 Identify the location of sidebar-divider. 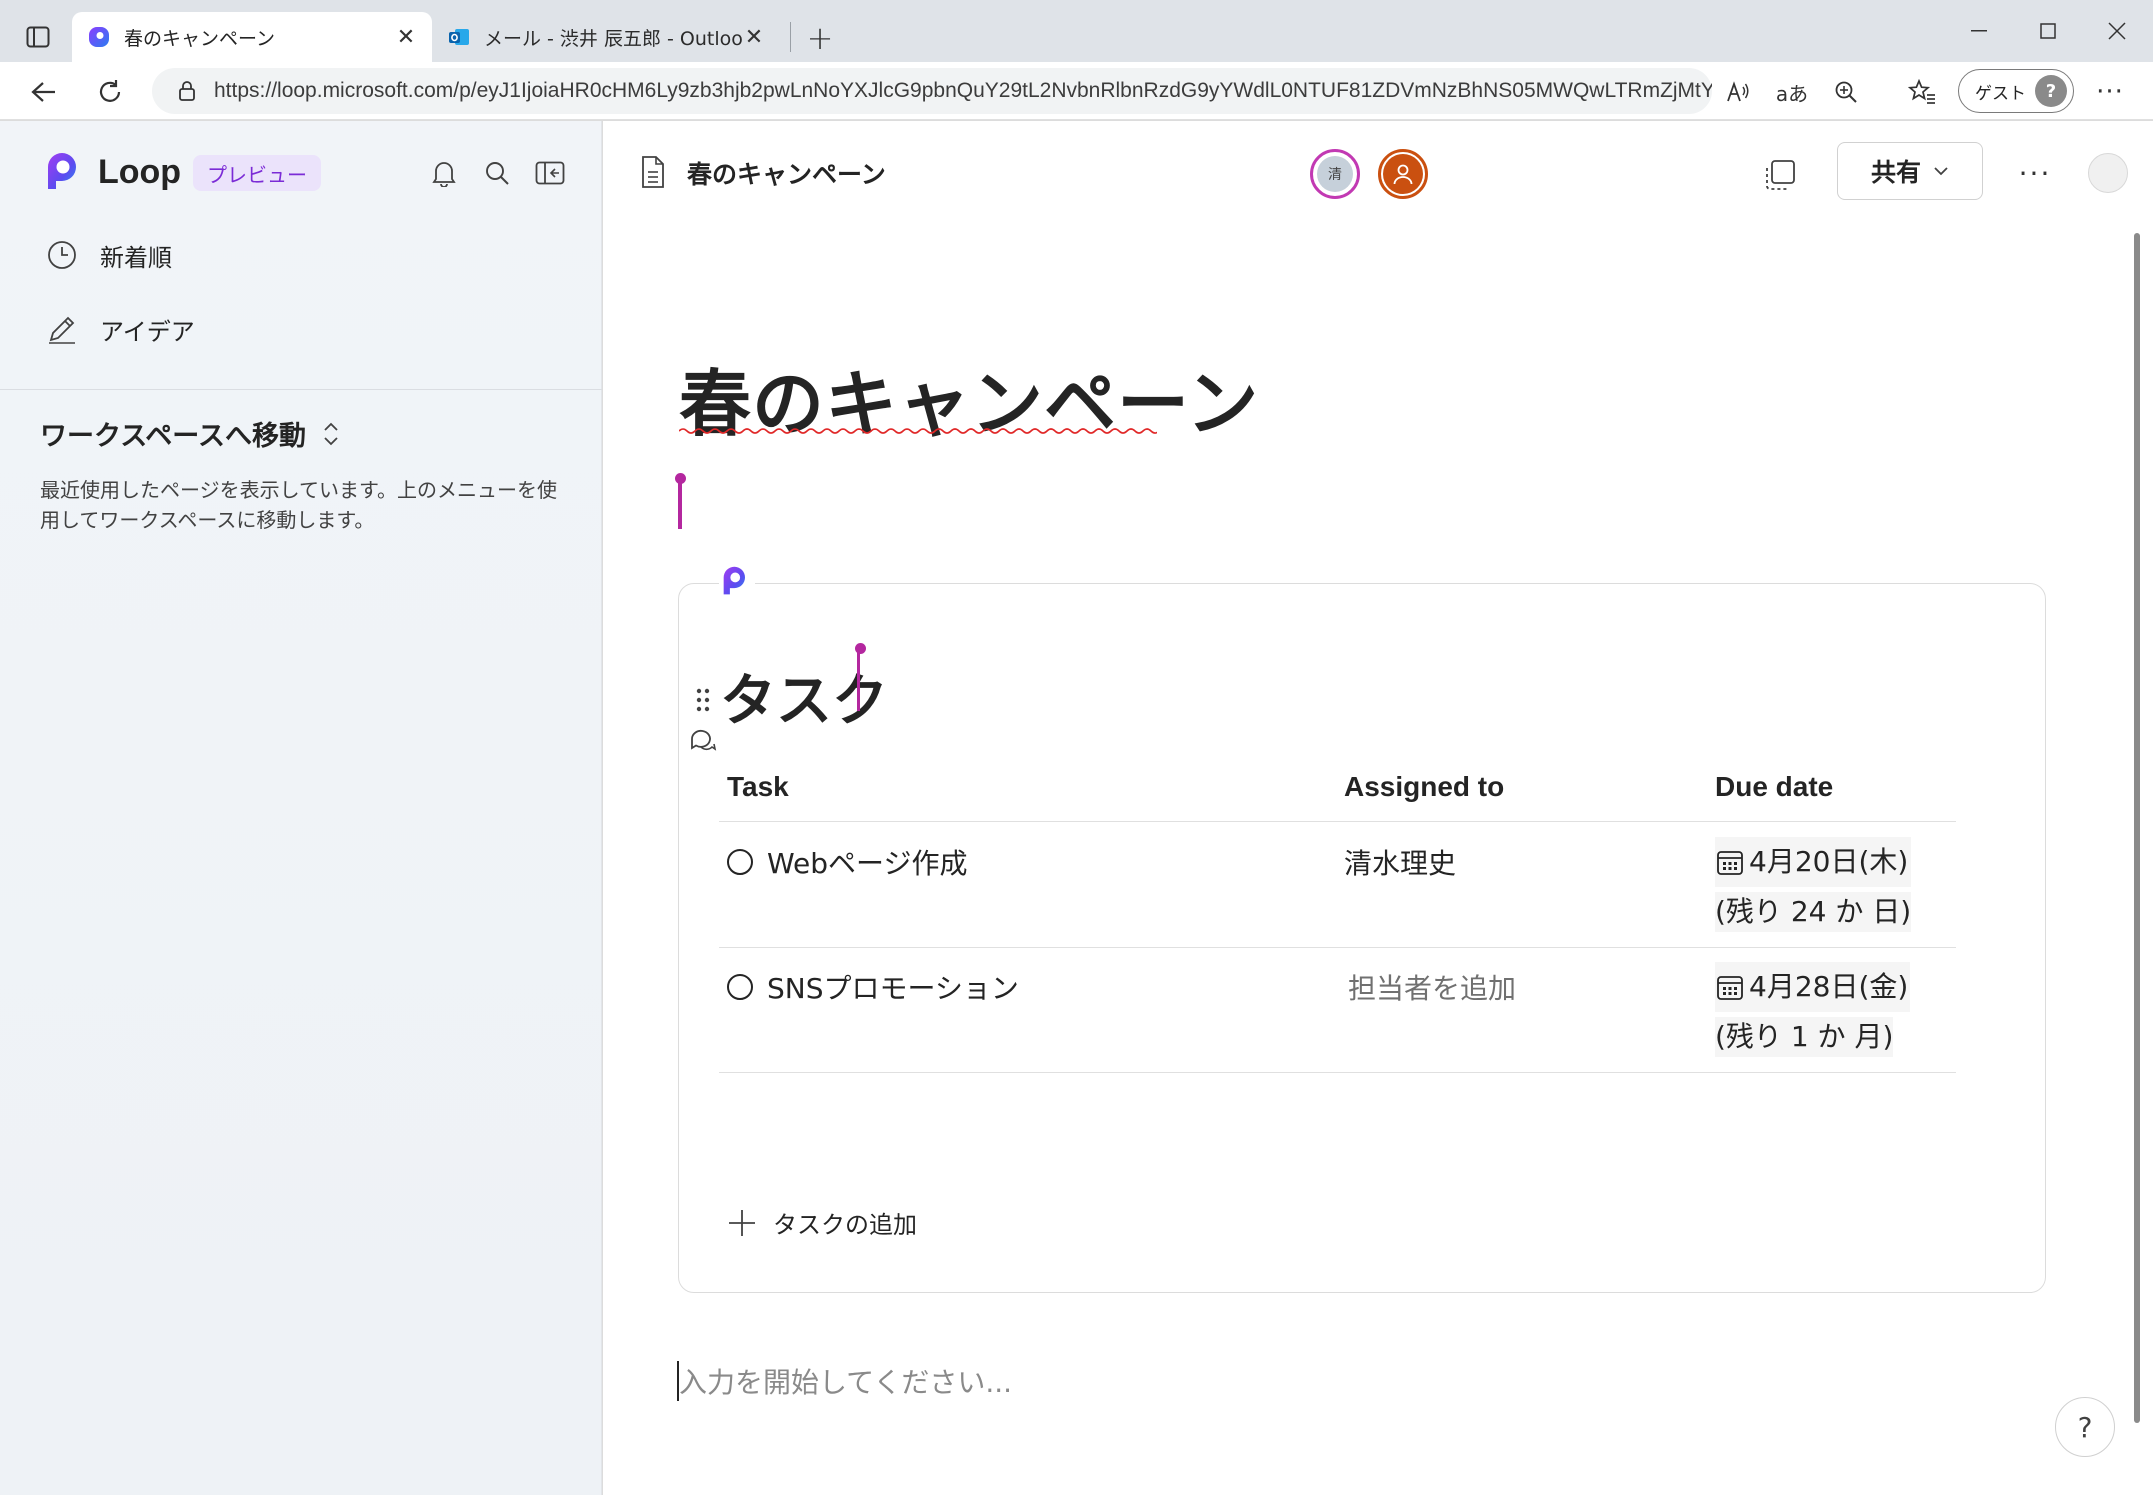
(301, 389).